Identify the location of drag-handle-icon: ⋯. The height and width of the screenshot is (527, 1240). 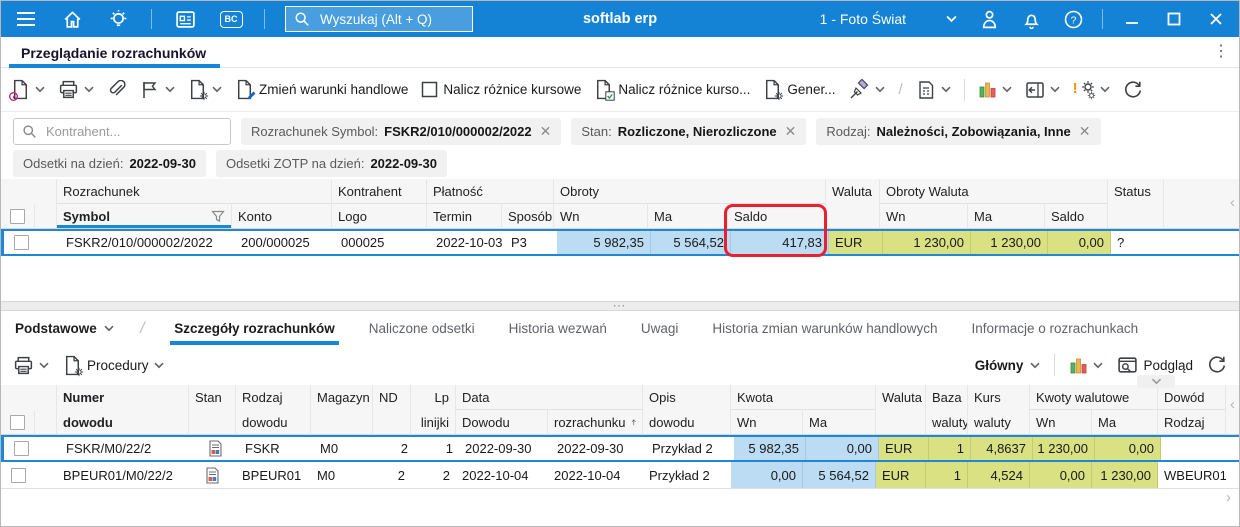
(620, 305).